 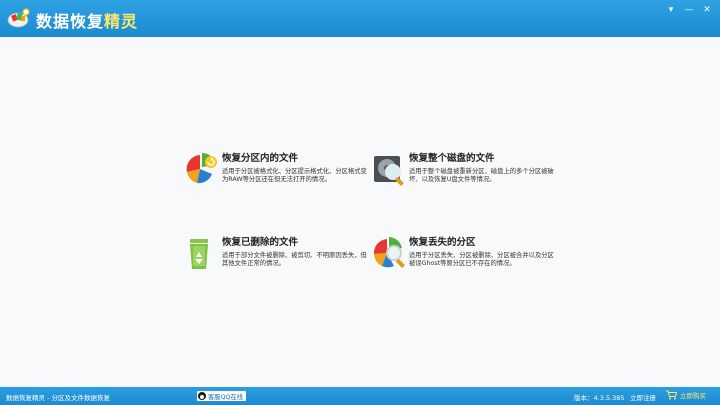 What do you see at coordinates (599, 398) in the screenshot?
I see `version-label: 版本：4.3.5.385` at bounding box center [599, 398].